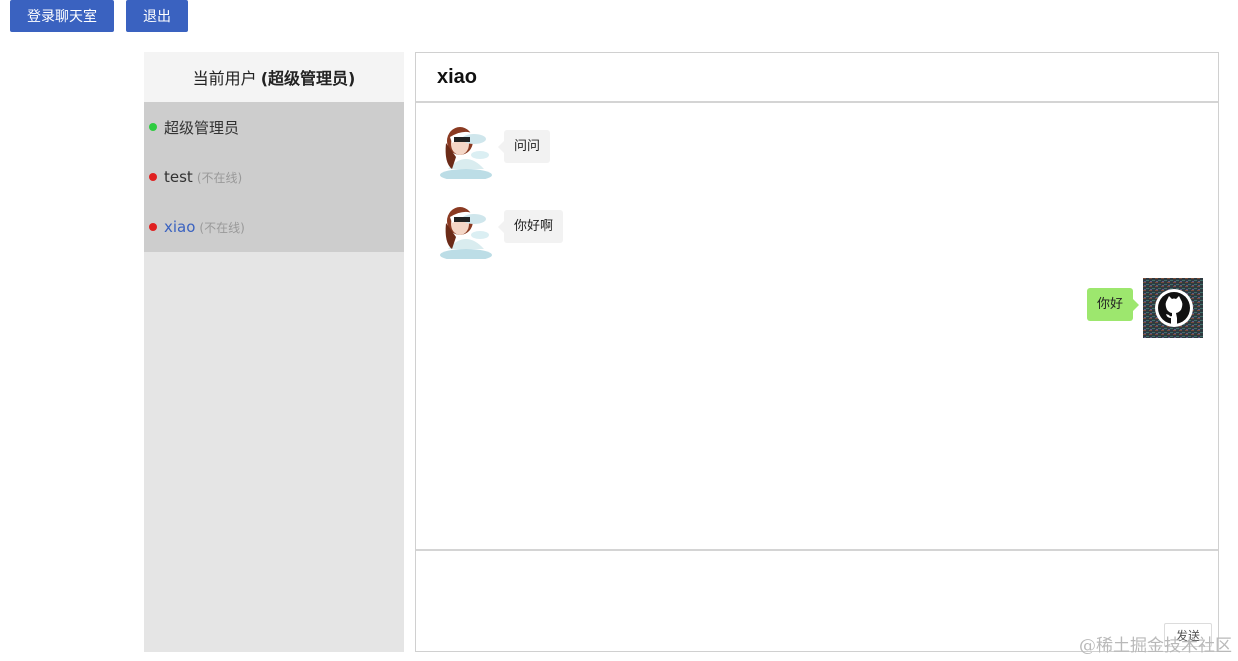  I want to click on chat-title: xiao, so click(817, 78).